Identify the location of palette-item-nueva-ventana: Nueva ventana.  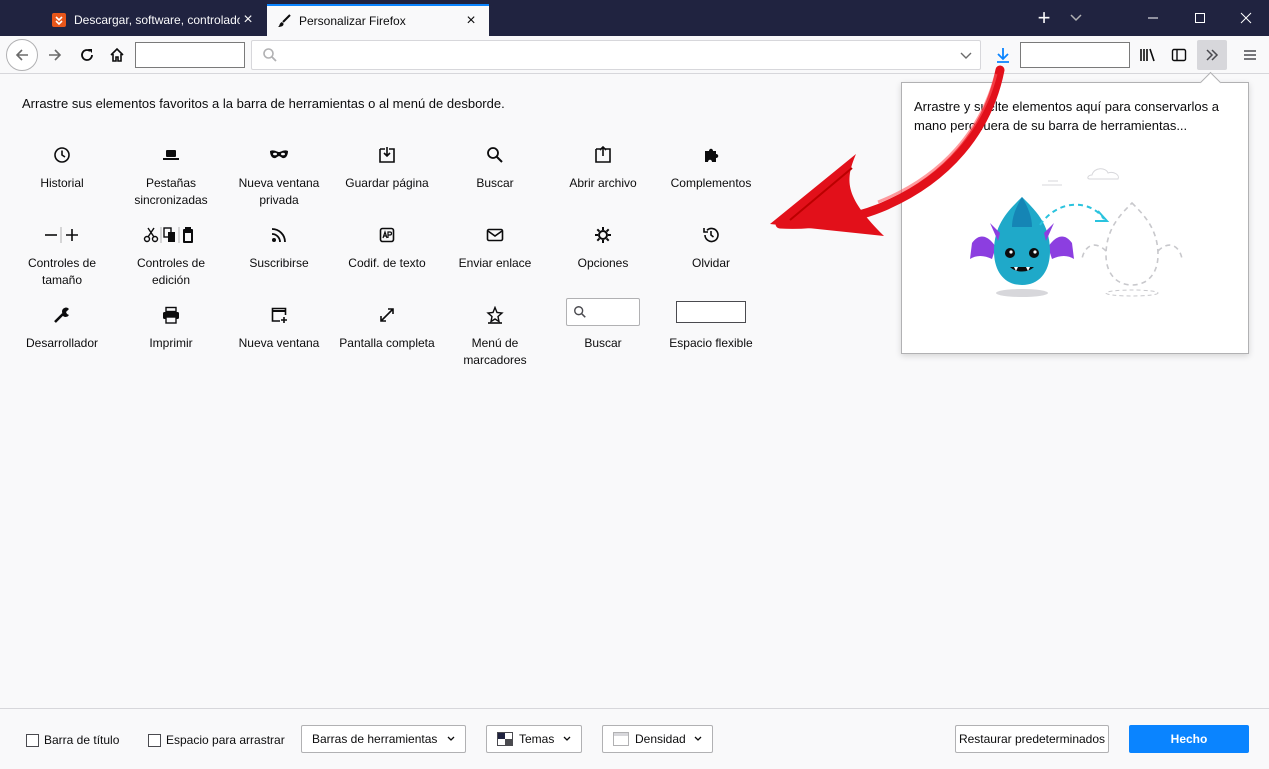
(279, 327).